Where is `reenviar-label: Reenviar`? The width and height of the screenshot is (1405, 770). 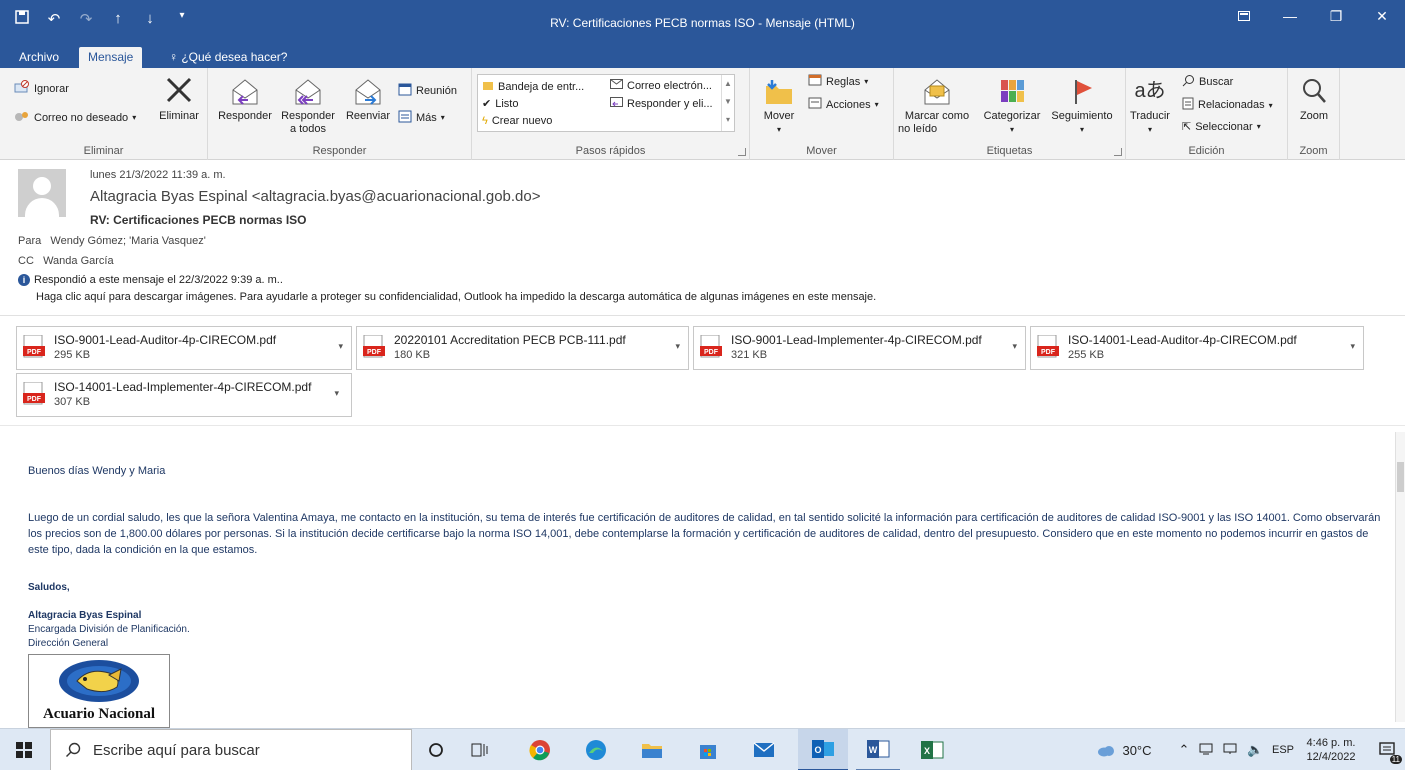
reenviar-label: Reenviar is located at coordinates (368, 116).